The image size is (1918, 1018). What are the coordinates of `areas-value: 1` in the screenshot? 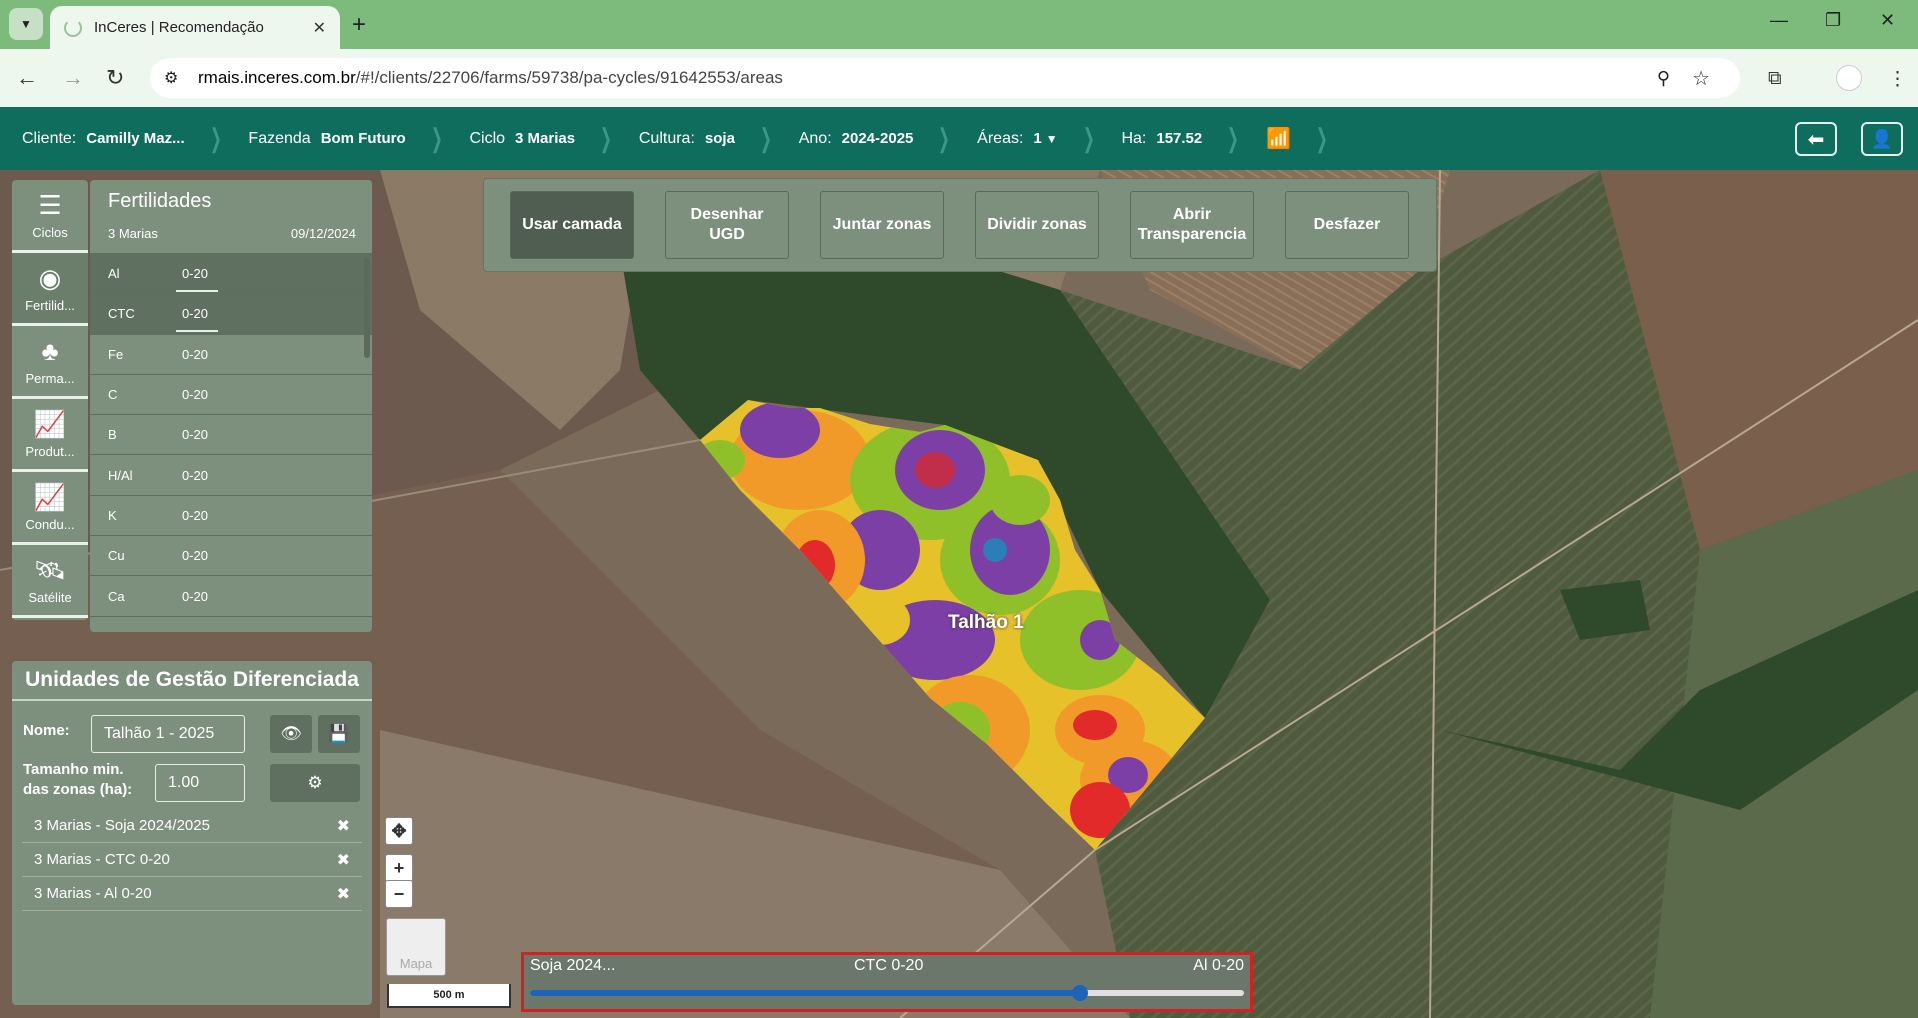 It's located at (1037, 138).